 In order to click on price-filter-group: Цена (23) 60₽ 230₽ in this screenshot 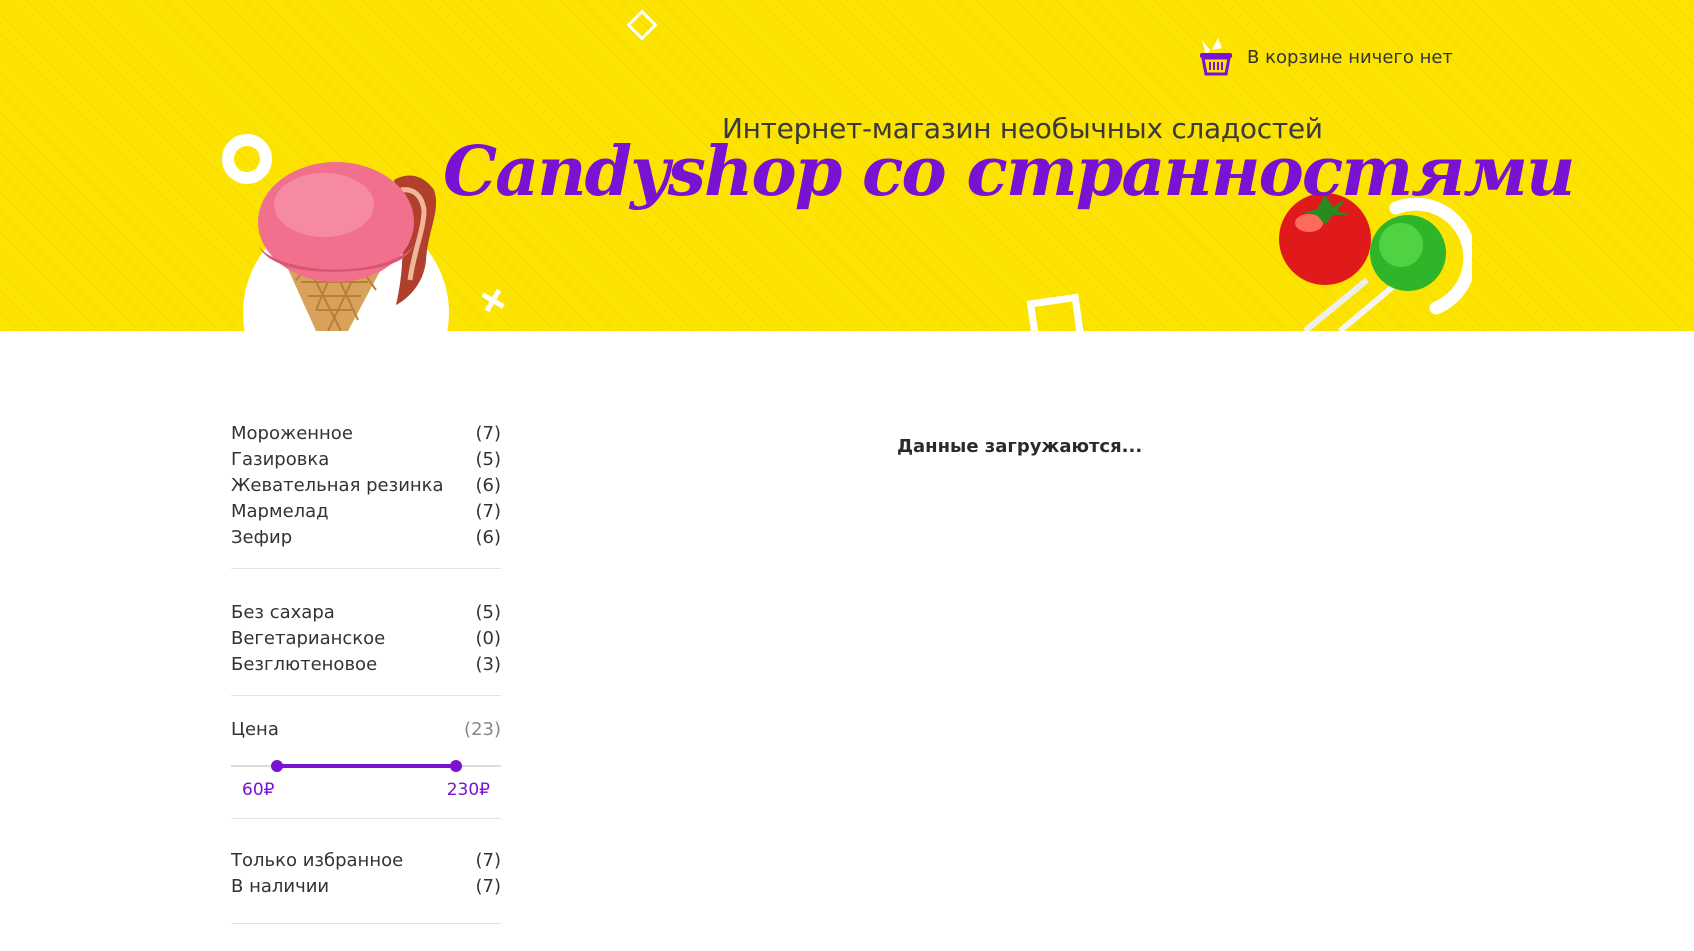, I will do `click(366, 757)`.